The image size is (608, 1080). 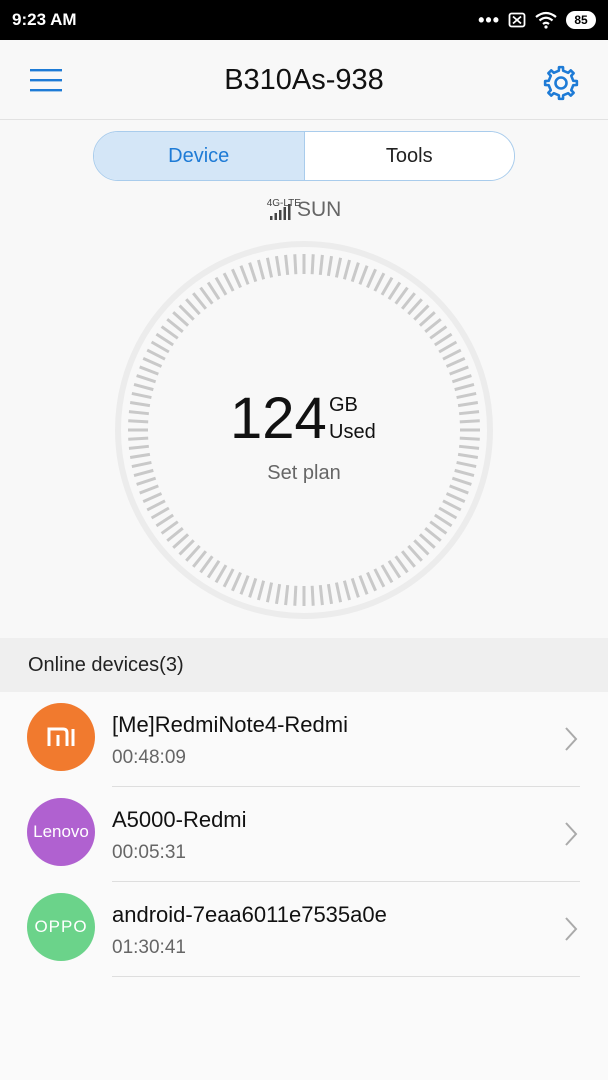 I want to click on device-brand-avatar, so click(x=61, y=737).